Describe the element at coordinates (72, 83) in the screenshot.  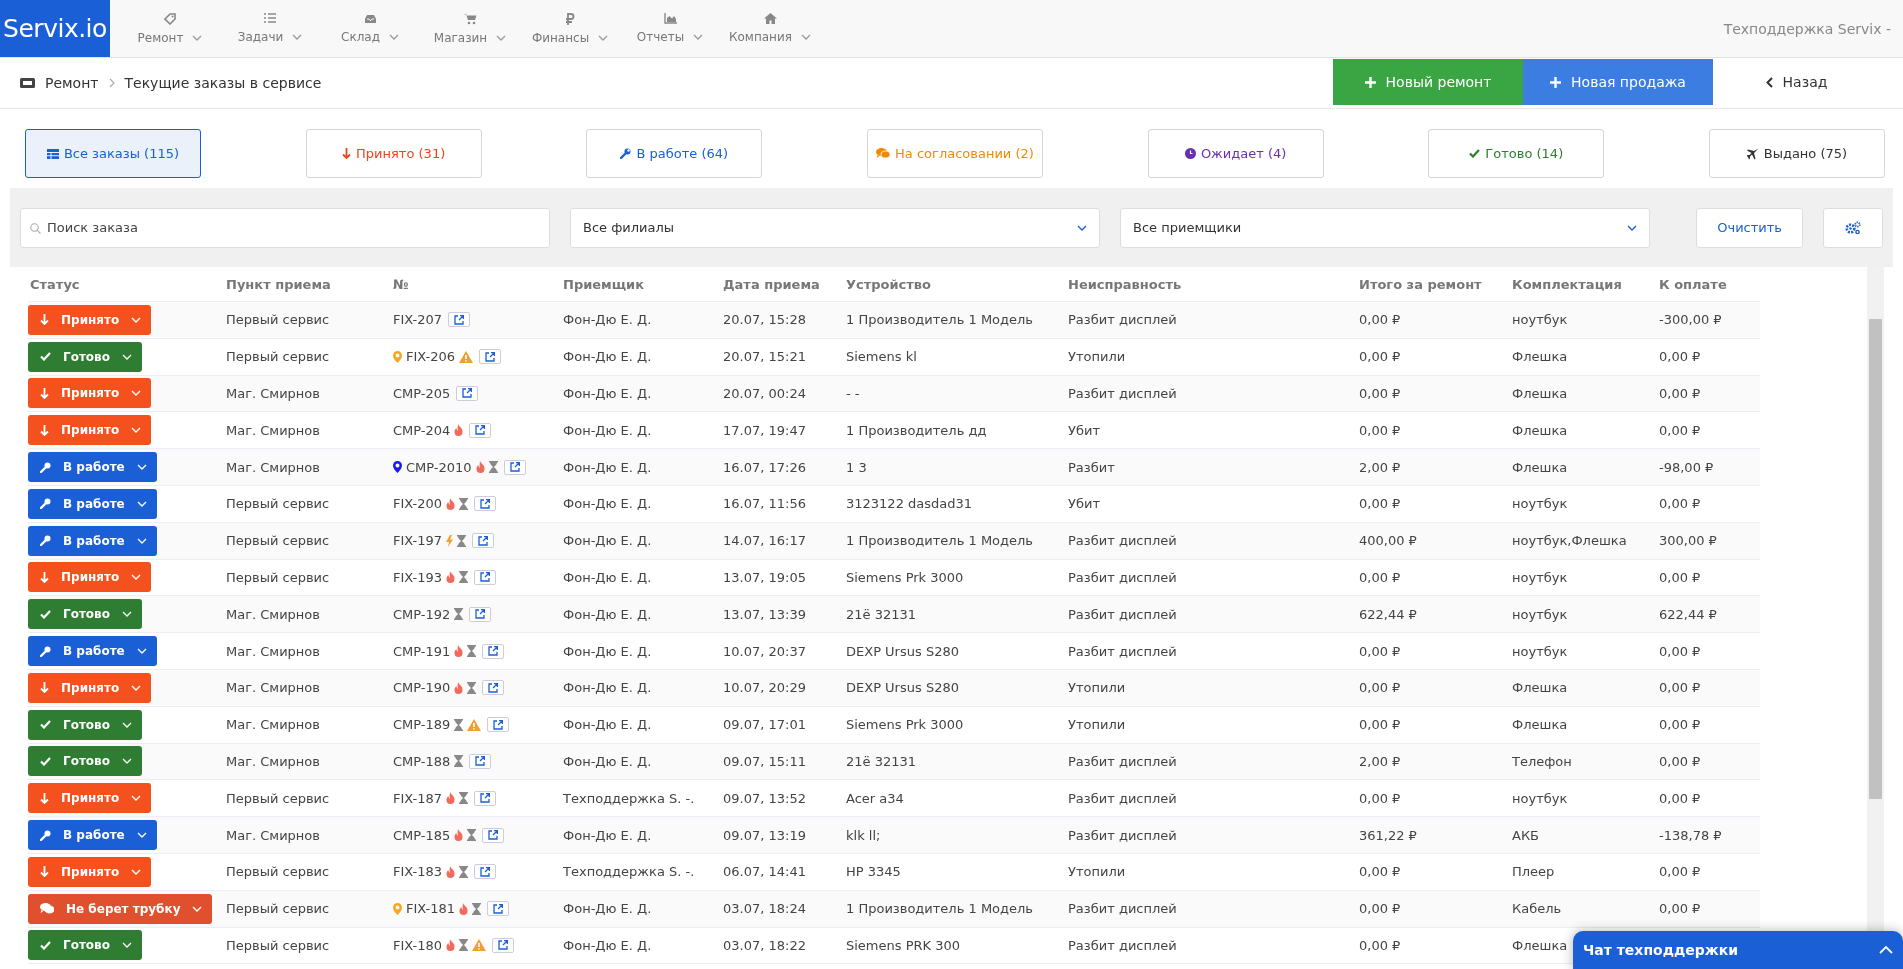
I see `breadcrumb: Ремонт` at that location.